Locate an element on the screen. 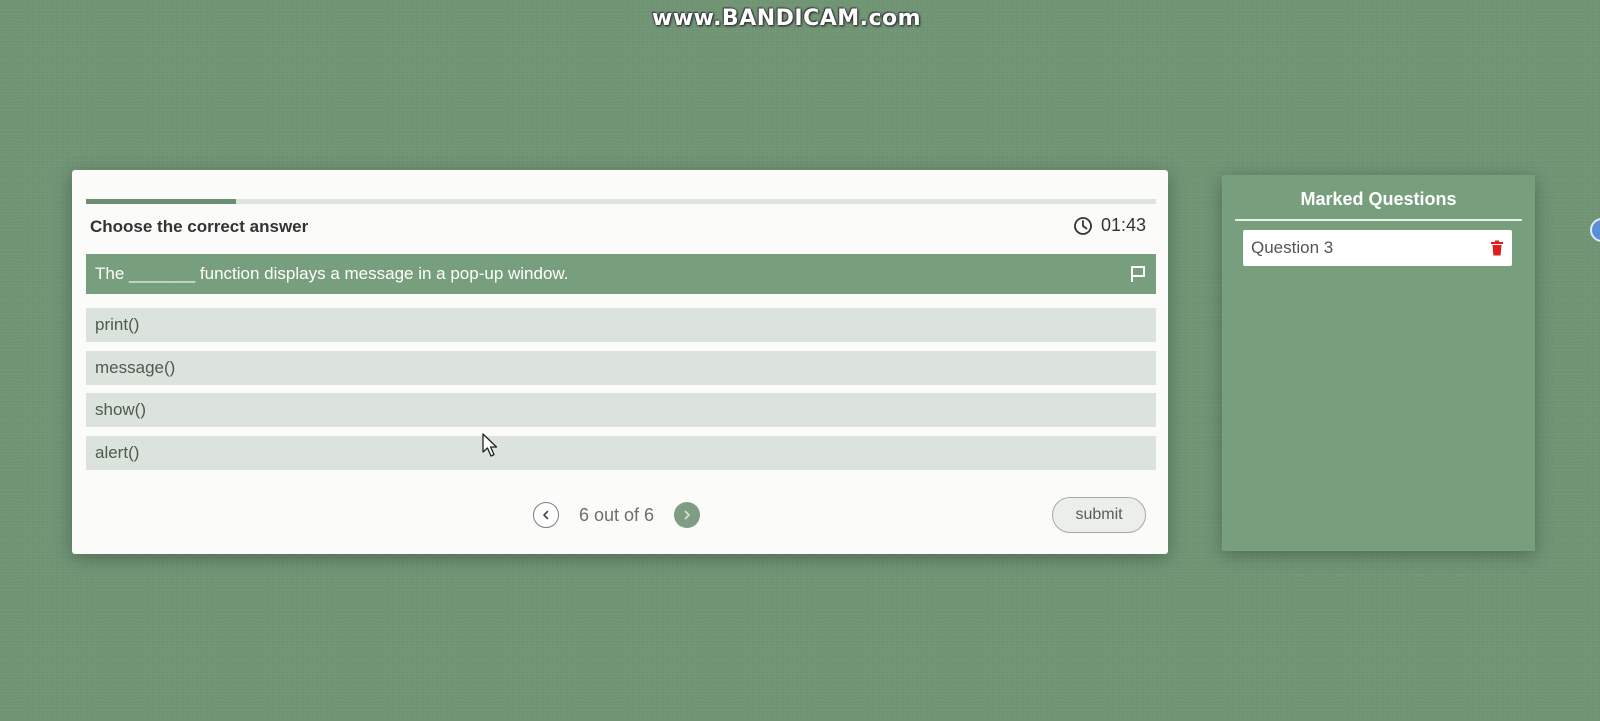 This screenshot has width=1600, height=721. progress-bar is located at coordinates (621, 201).